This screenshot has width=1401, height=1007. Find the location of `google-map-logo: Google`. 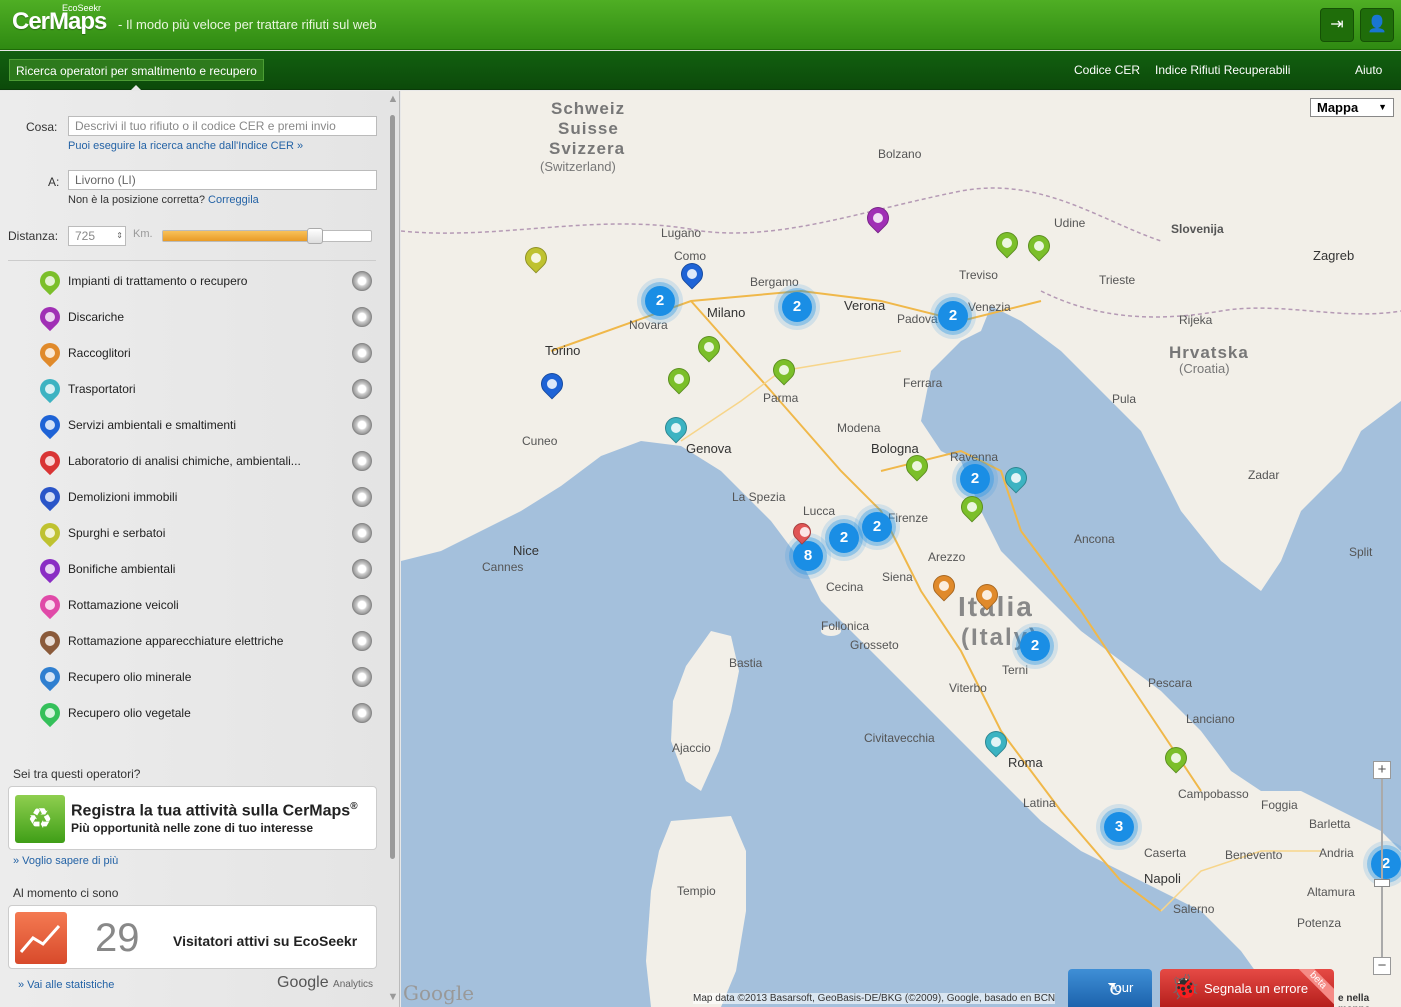

google-map-logo: Google is located at coordinates (438, 993).